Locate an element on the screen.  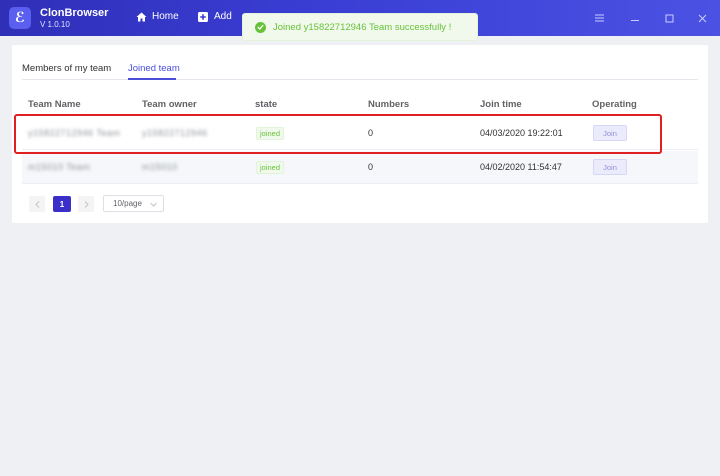
close-button is located at coordinates (702, 18).